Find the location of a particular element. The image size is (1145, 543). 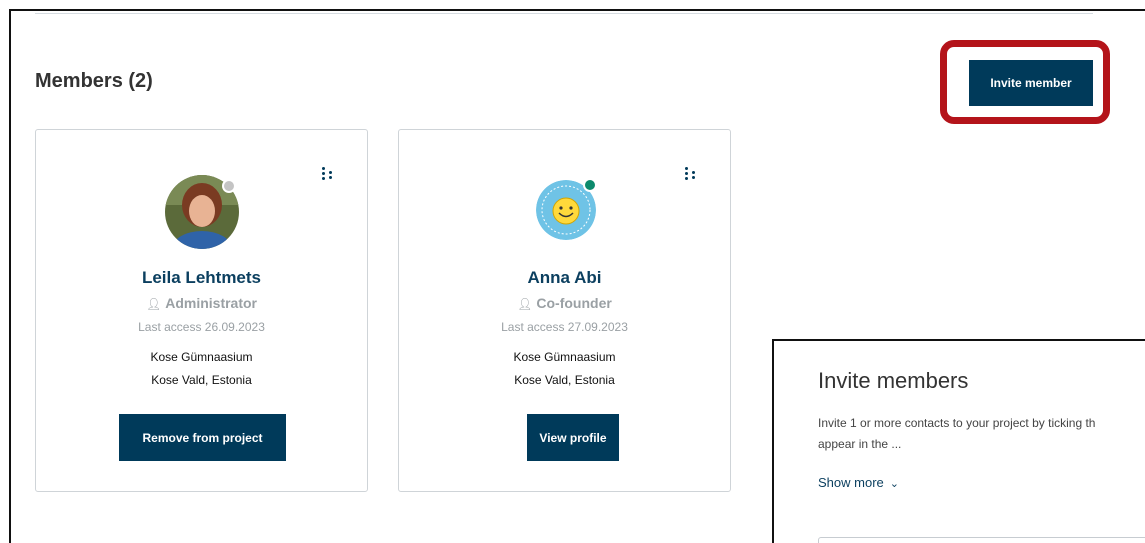

last-access: Last access 27.09.2023 is located at coordinates (564, 327).